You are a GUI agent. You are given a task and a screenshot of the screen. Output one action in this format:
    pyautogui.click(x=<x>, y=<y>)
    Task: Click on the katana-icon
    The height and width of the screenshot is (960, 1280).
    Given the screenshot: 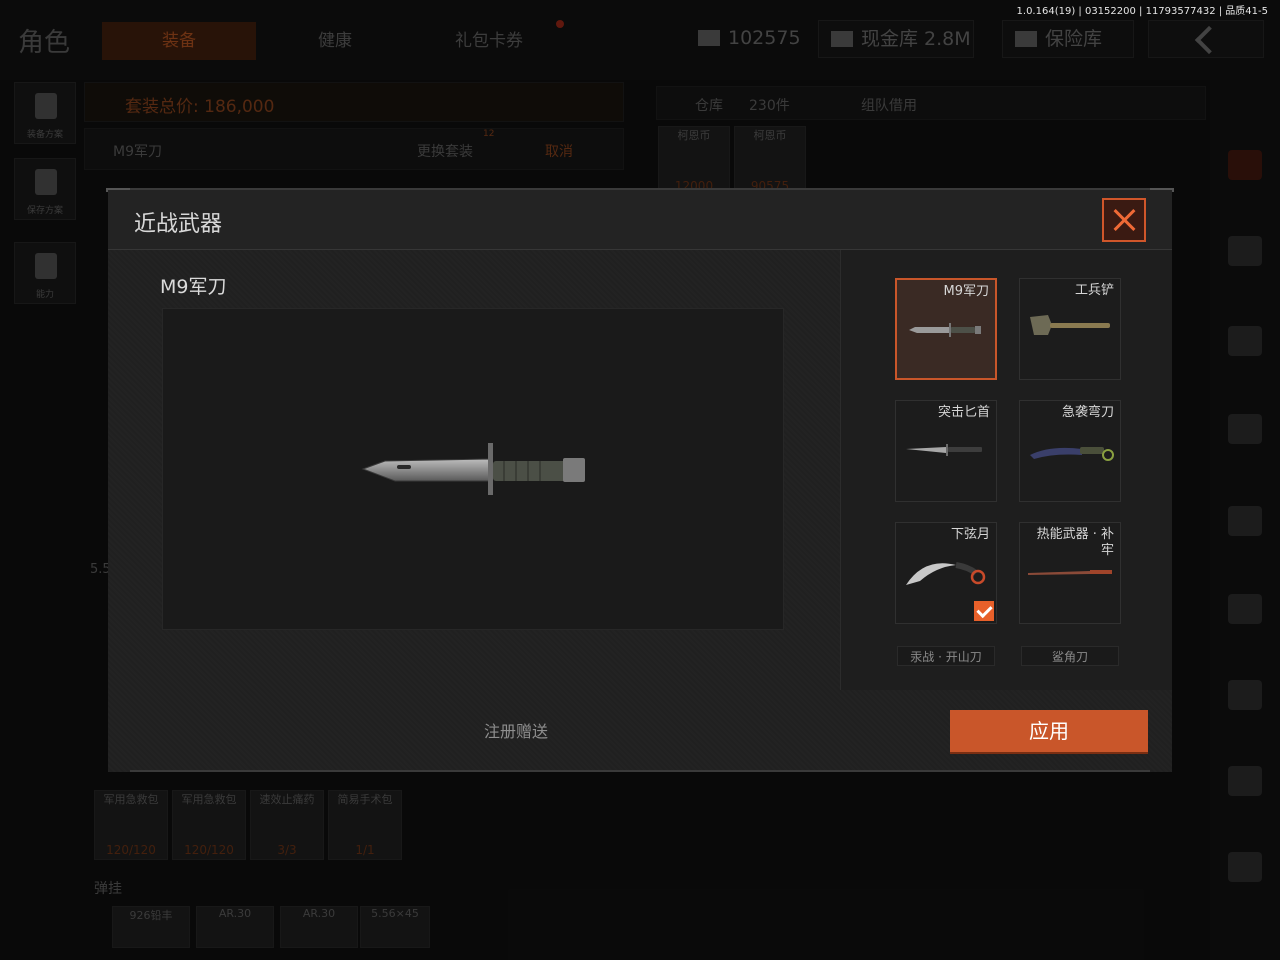 What is the action you would take?
    pyautogui.click(x=1070, y=572)
    